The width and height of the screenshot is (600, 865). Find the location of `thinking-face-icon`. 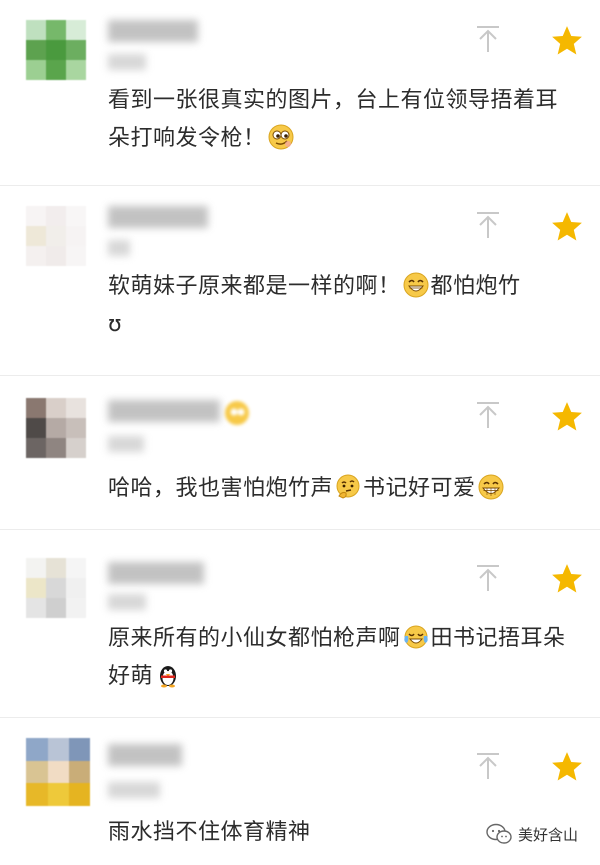

thinking-face-icon is located at coordinates (348, 486).